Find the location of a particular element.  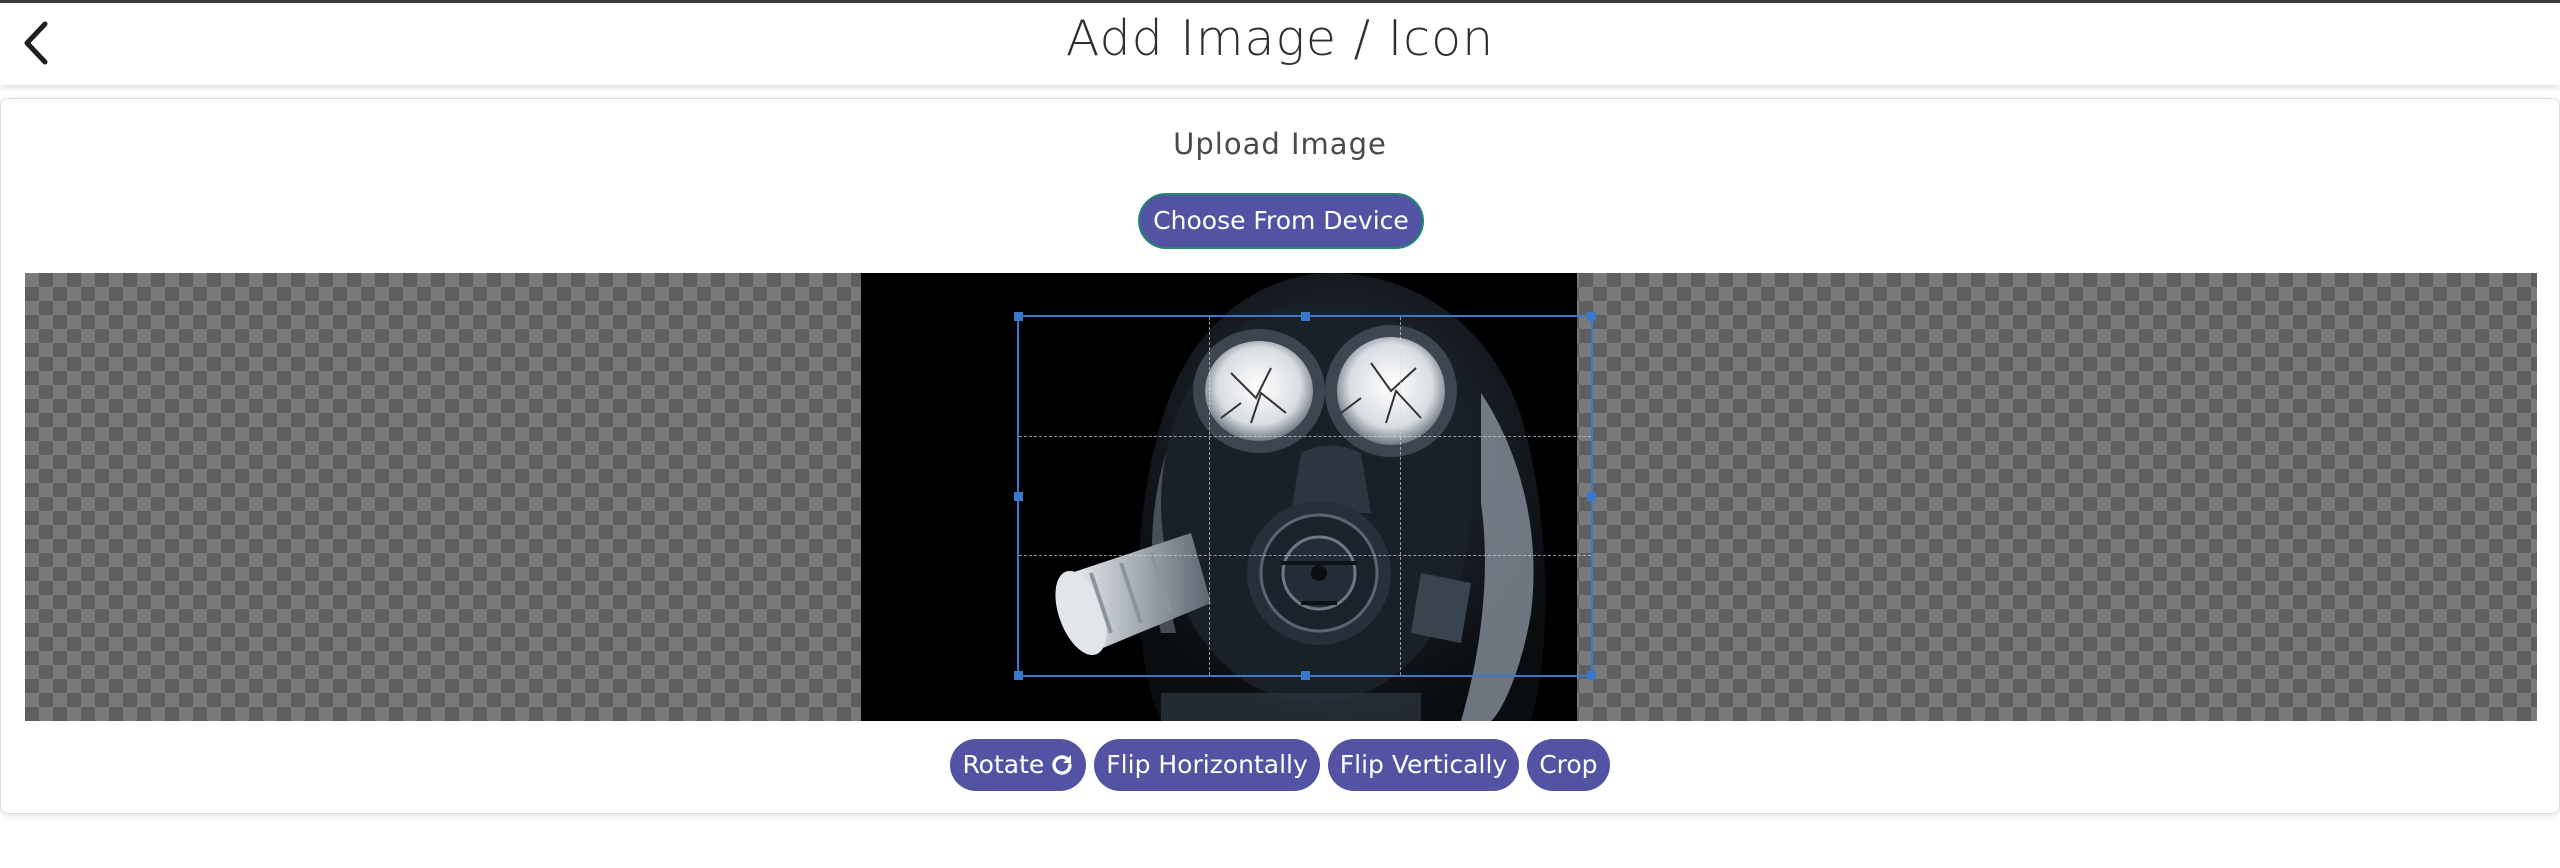

rotate-button: Rotate is located at coordinates (1018, 765).